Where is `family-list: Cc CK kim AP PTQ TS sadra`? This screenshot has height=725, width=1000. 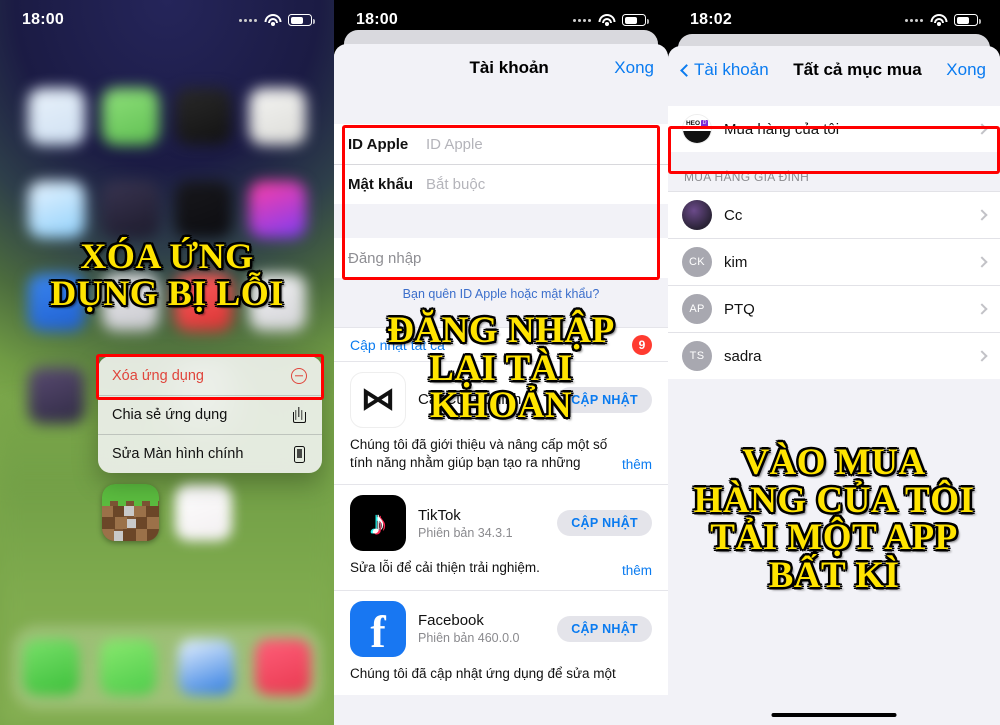
family-list: Cc CK kim AP PTQ TS sadra is located at coordinates (834, 285).